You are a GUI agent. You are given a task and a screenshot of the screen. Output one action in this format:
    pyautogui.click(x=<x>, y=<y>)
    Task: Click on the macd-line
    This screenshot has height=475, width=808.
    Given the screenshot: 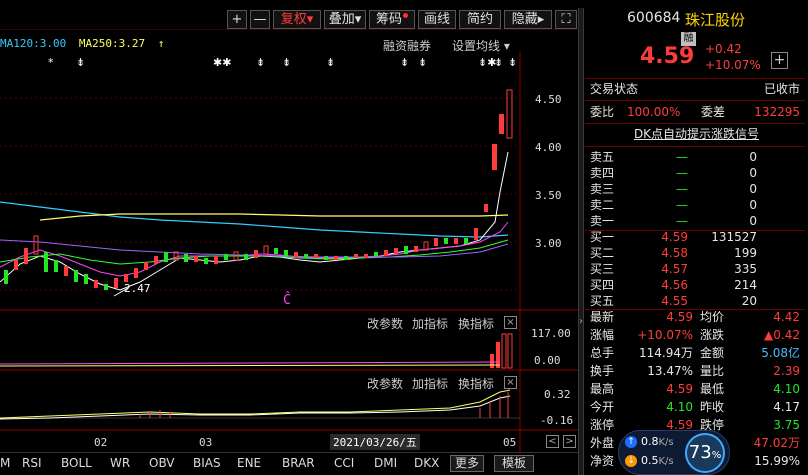 What is the action you would take?
    pyautogui.click(x=255, y=404)
    